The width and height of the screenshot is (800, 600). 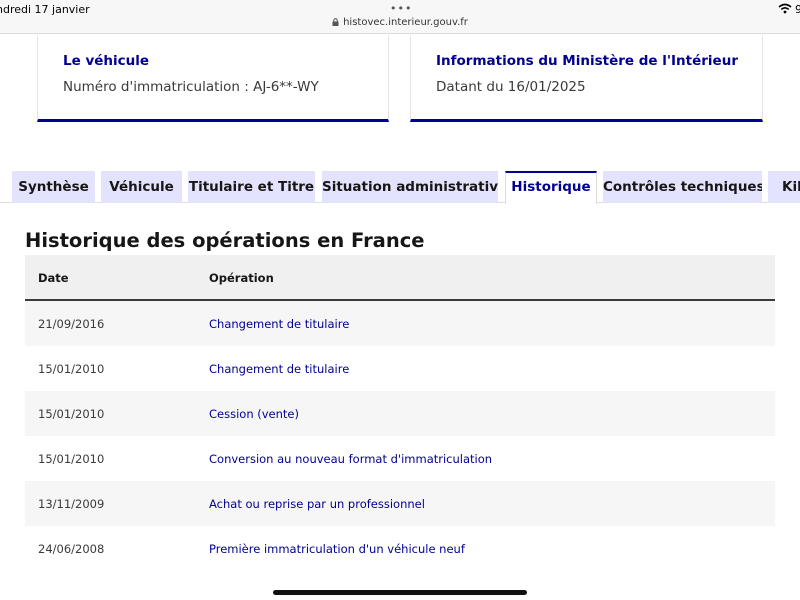 What do you see at coordinates (141, 187) in the screenshot?
I see `tab-vehicule: Véhicule` at bounding box center [141, 187].